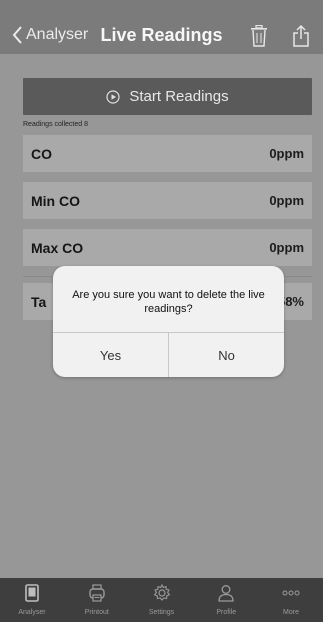 This screenshot has height=622, width=323. What do you see at coordinates (57, 247) in the screenshot?
I see `reading-label: Max CO` at bounding box center [57, 247].